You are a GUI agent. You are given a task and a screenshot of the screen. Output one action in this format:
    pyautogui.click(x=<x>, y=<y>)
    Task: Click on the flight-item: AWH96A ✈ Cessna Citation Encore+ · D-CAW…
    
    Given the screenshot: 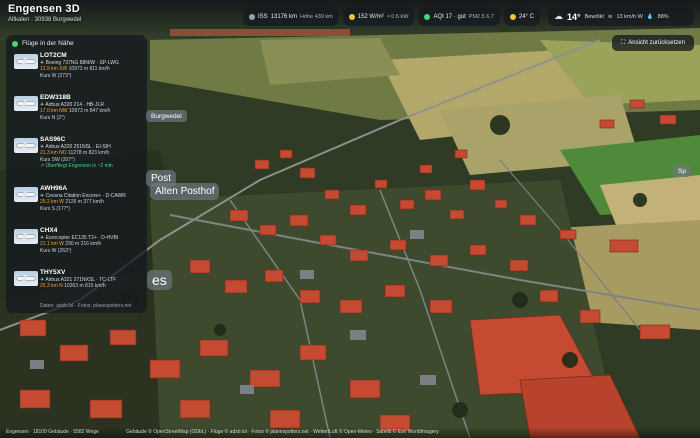 What is the action you would take?
    pyautogui.click(x=76, y=206)
    